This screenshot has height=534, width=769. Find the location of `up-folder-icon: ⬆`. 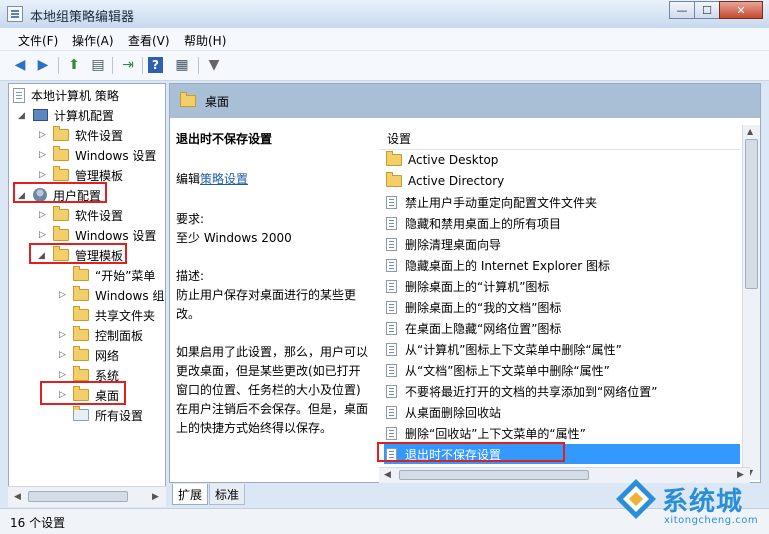

up-folder-icon: ⬆ is located at coordinates (74, 65).